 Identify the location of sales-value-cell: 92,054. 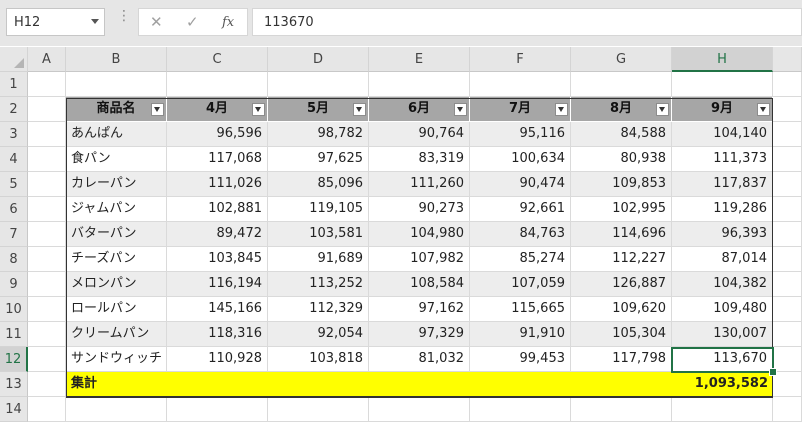
(318, 334).